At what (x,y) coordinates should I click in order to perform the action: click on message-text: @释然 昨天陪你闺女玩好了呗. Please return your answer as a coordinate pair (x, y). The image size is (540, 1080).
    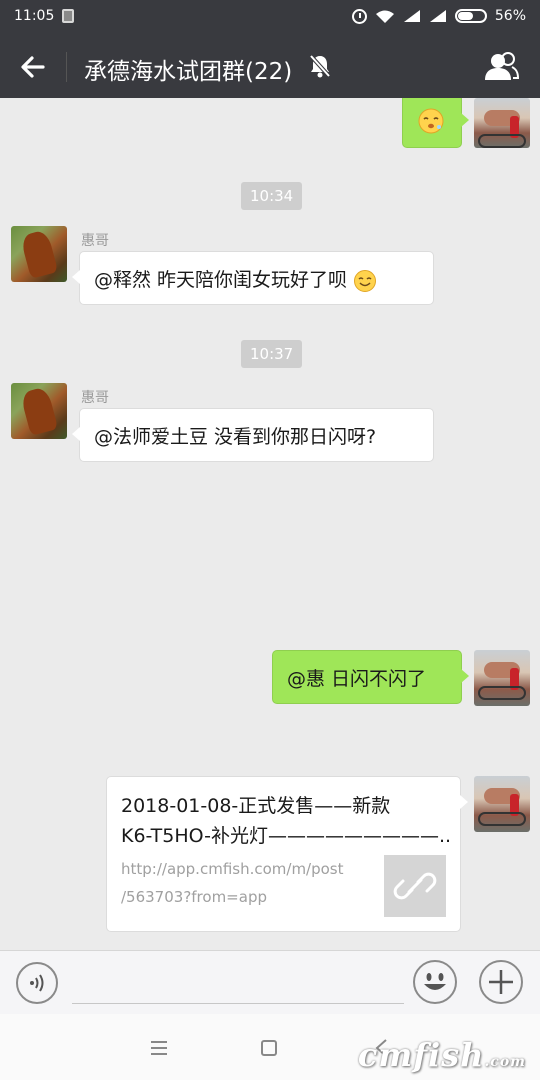
    Looking at the image, I should click on (221, 280).